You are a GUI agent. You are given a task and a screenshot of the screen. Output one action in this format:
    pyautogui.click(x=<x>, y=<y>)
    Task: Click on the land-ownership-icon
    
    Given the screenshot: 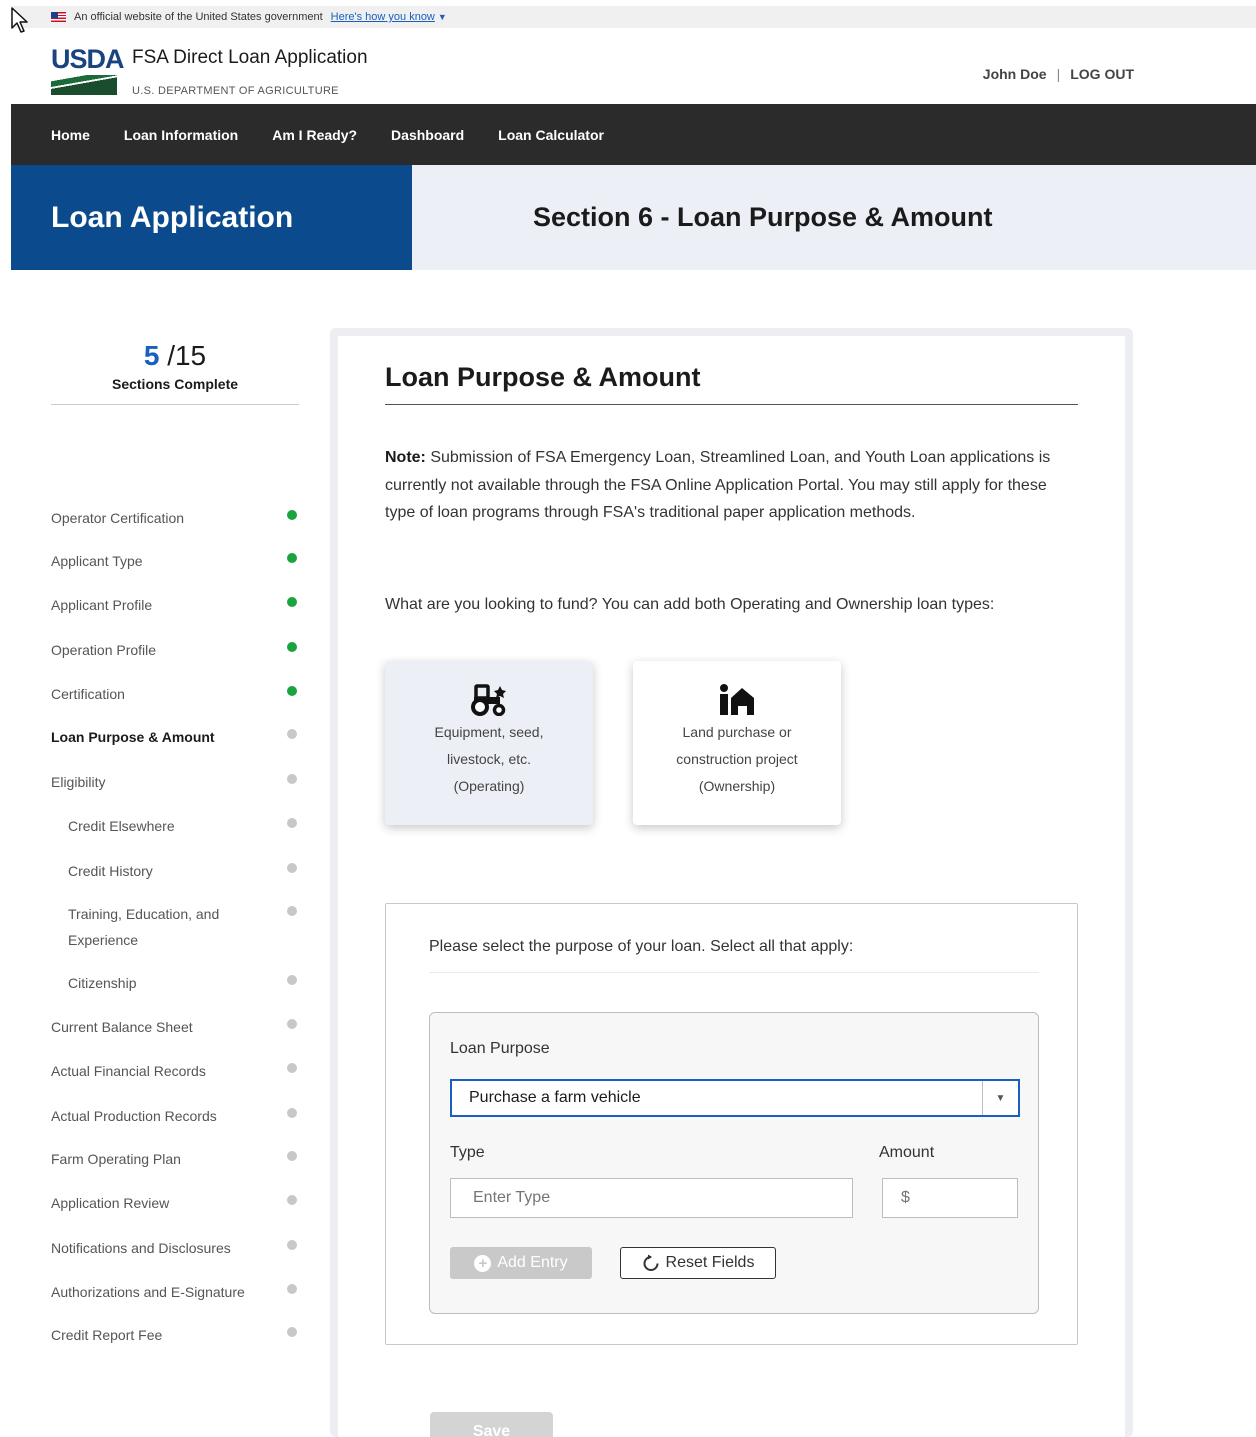 What is the action you would take?
    pyautogui.click(x=737, y=699)
    